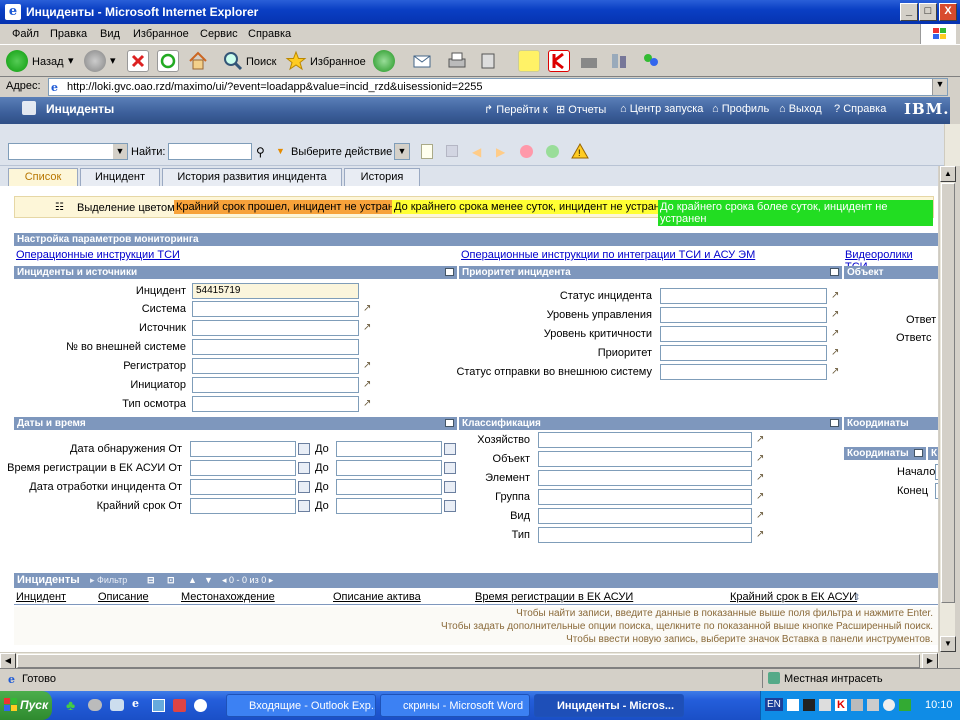 The image size is (960, 720). What do you see at coordinates (68, 151) in the screenshot?
I see `query-select: ▼` at bounding box center [68, 151].